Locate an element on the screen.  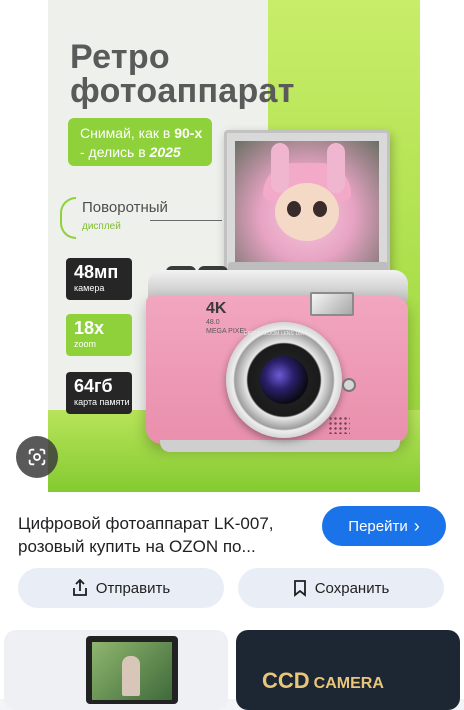
share-button: Отправить is located at coordinates (121, 588).